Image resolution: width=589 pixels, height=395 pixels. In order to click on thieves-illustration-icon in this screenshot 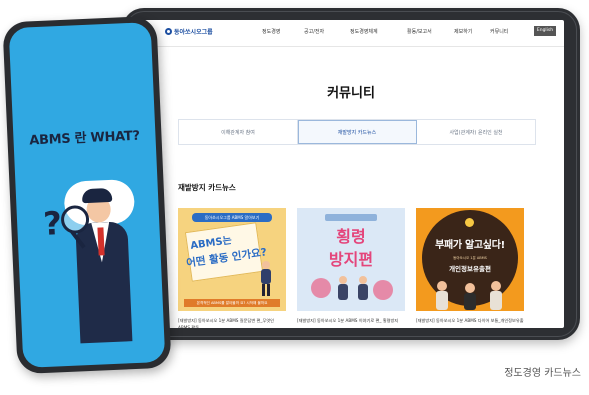, I will do `click(352, 288)`.